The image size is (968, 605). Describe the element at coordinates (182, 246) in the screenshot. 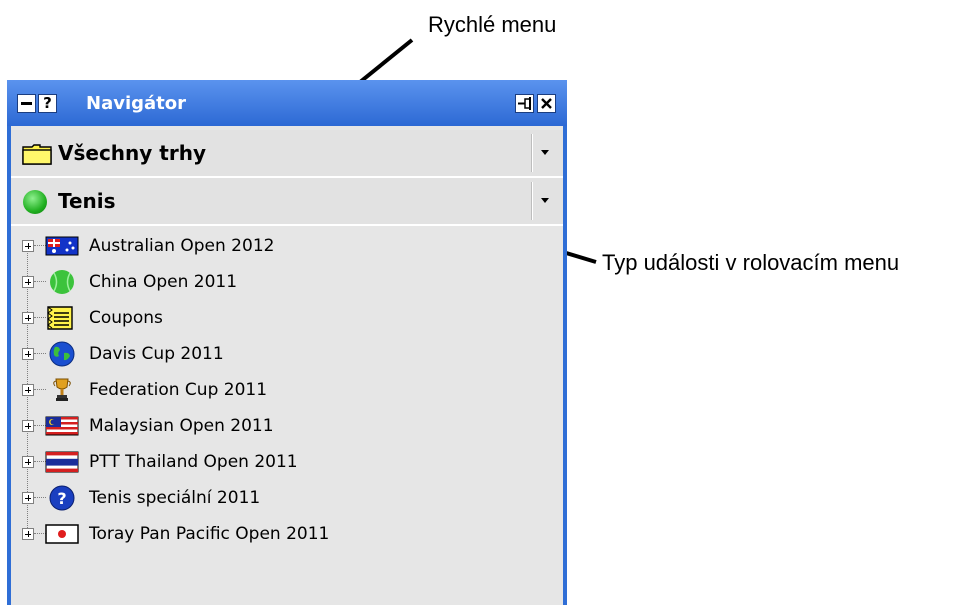

I see `tree-item-label: Australian Open 2012` at that location.